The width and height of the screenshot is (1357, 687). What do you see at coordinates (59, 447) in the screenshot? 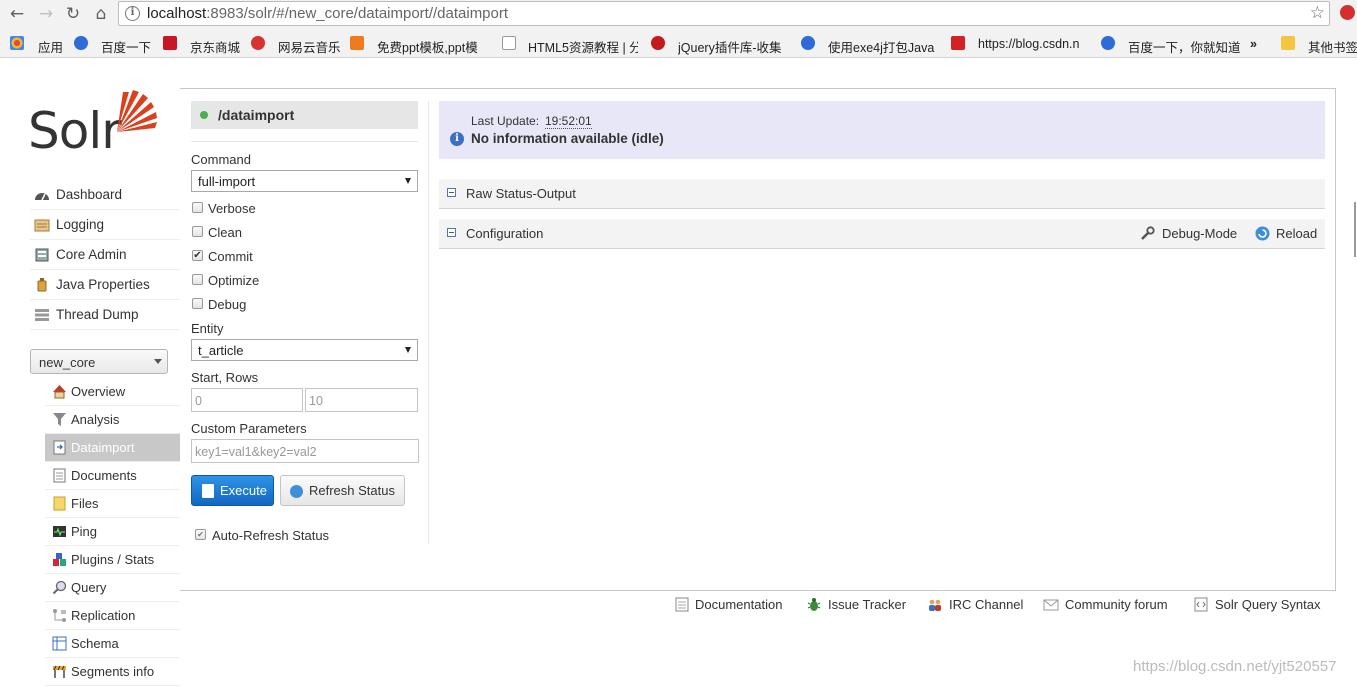
I see `dataimport-icon` at bounding box center [59, 447].